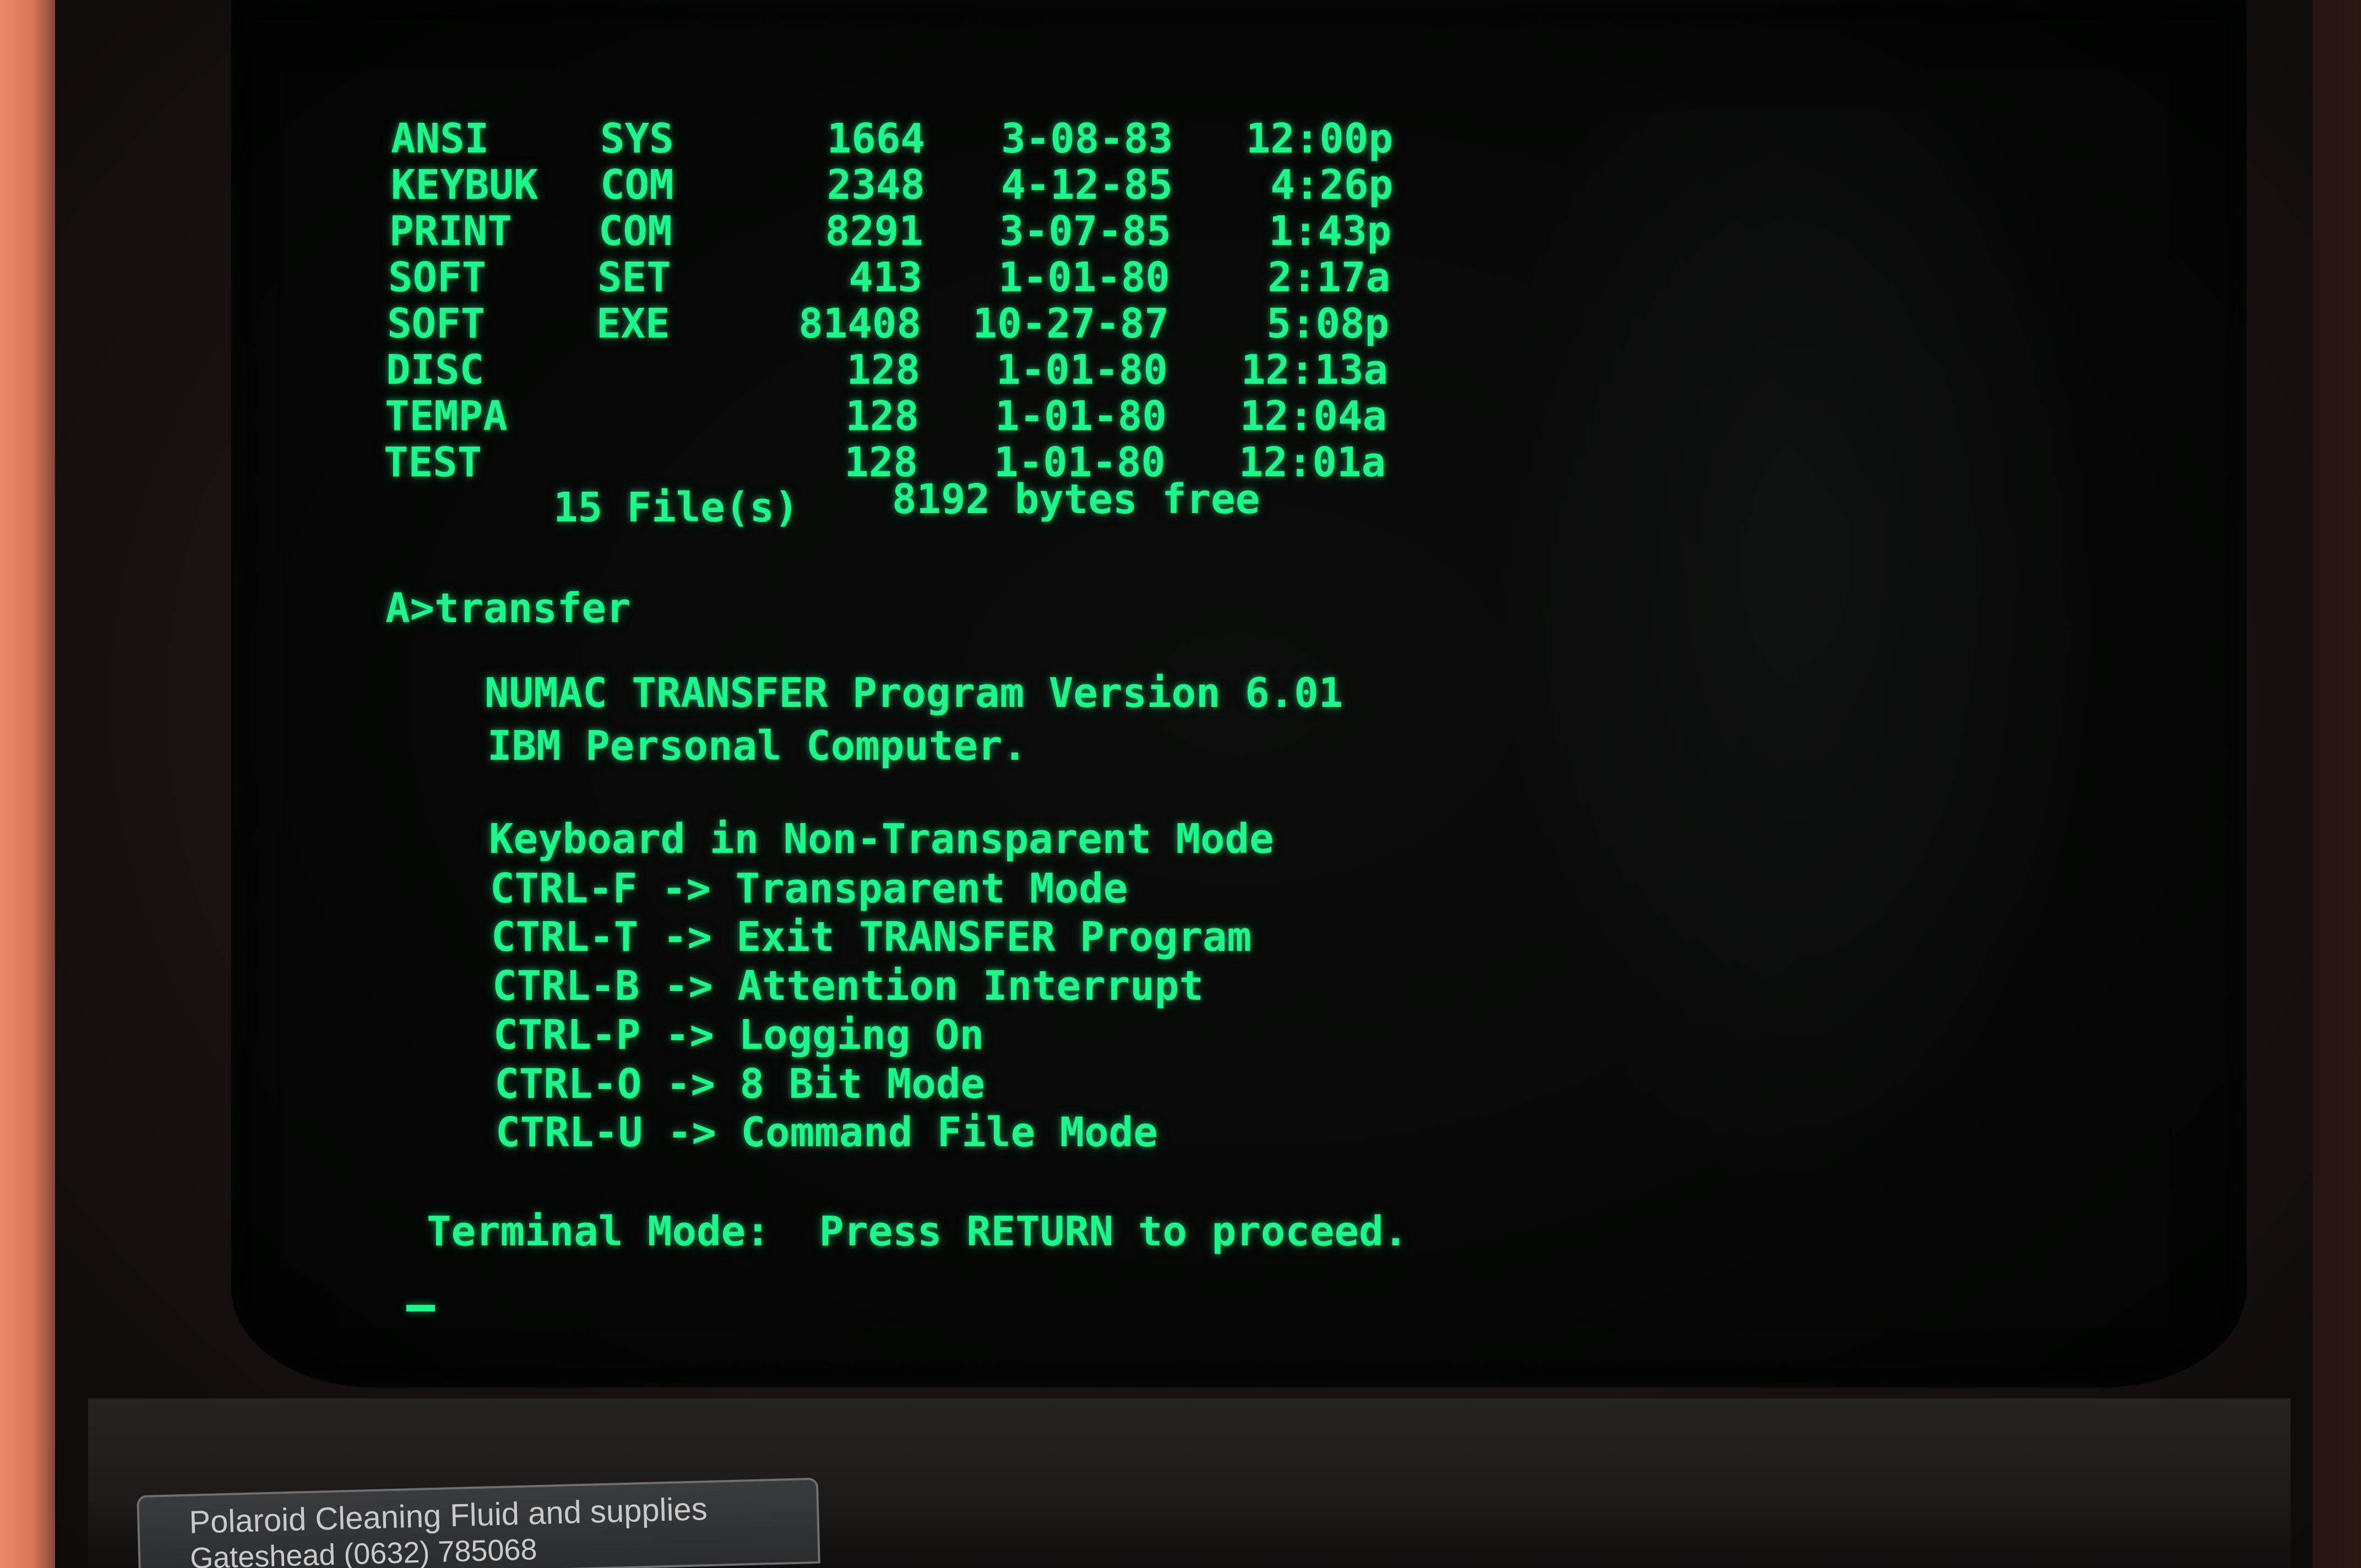 The width and height of the screenshot is (2361, 1568). I want to click on file-count: 15 File(s), so click(676, 508).